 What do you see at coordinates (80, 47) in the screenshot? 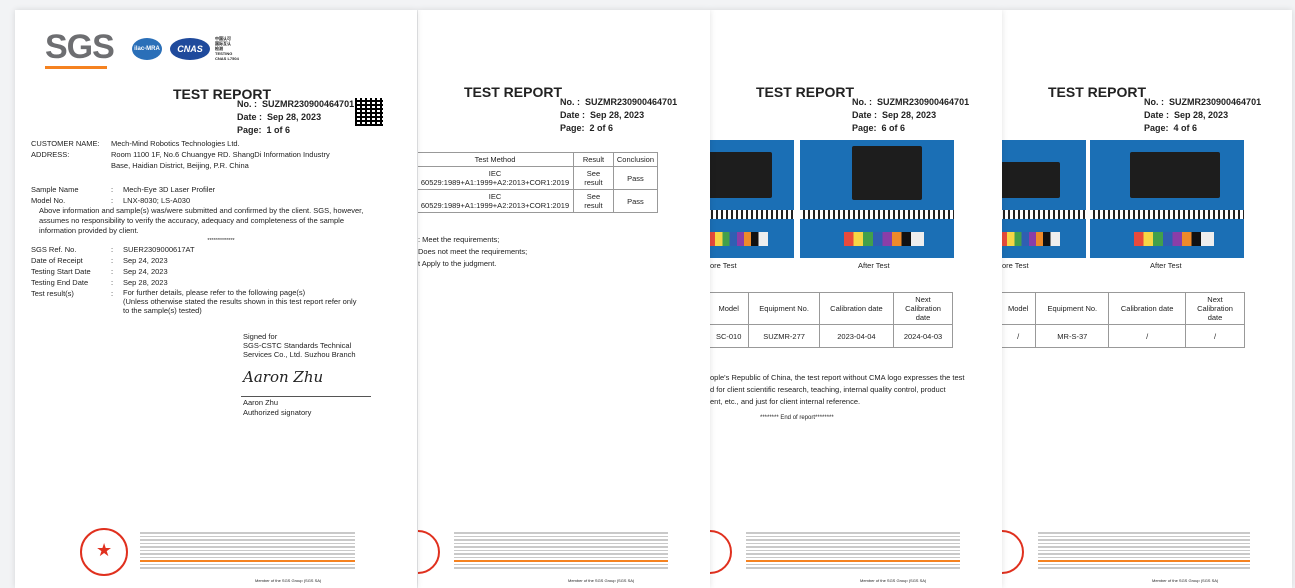
I see `sgs-logo: SGS` at bounding box center [80, 47].